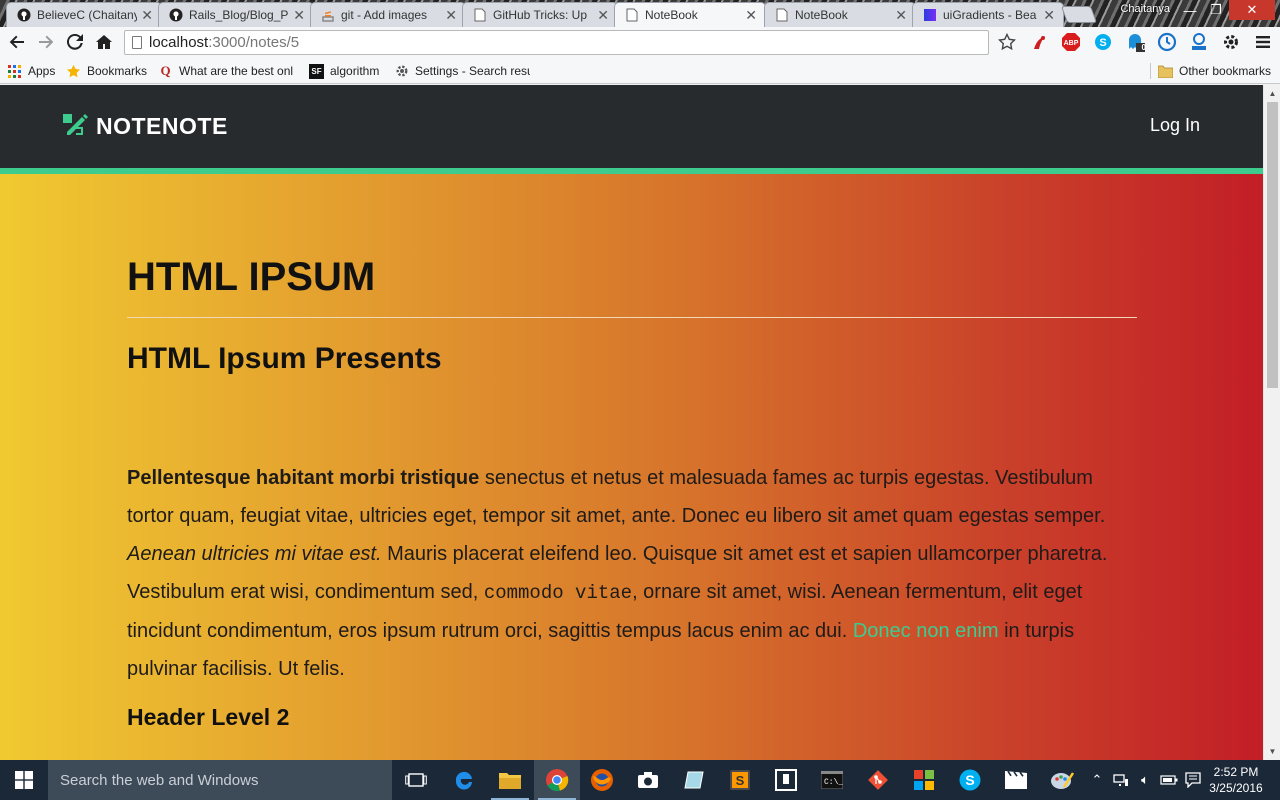  Describe the element at coordinates (236, 14) in the screenshot. I see `tab-rails-blog: Rails_Blog/Blog_P ✕` at that location.